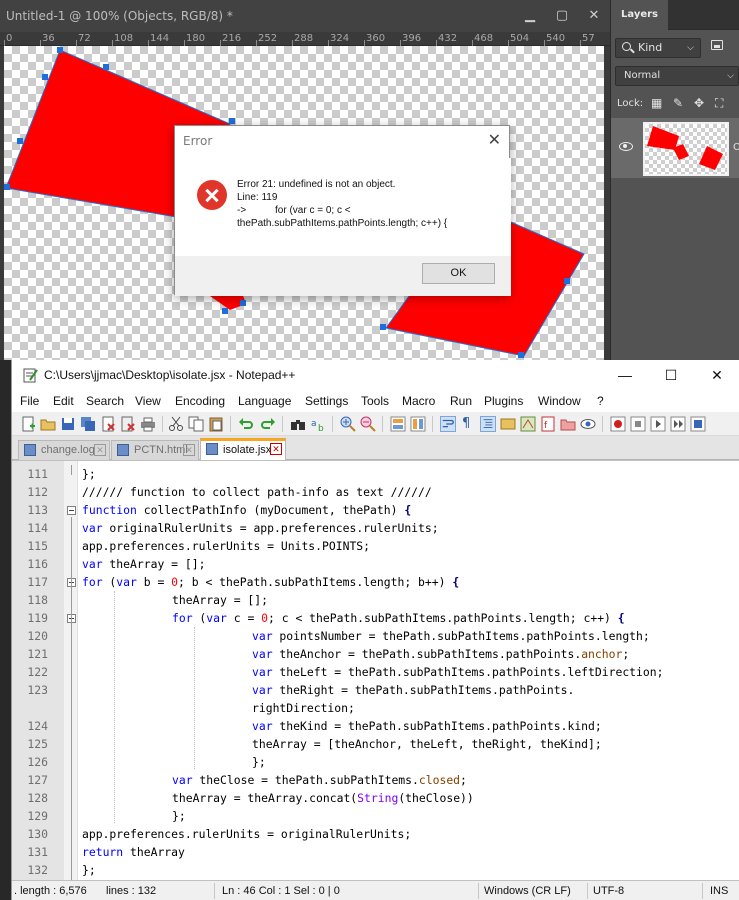  What do you see at coordinates (675, 15) in the screenshot?
I see `layers-panel-header: Layers` at bounding box center [675, 15].